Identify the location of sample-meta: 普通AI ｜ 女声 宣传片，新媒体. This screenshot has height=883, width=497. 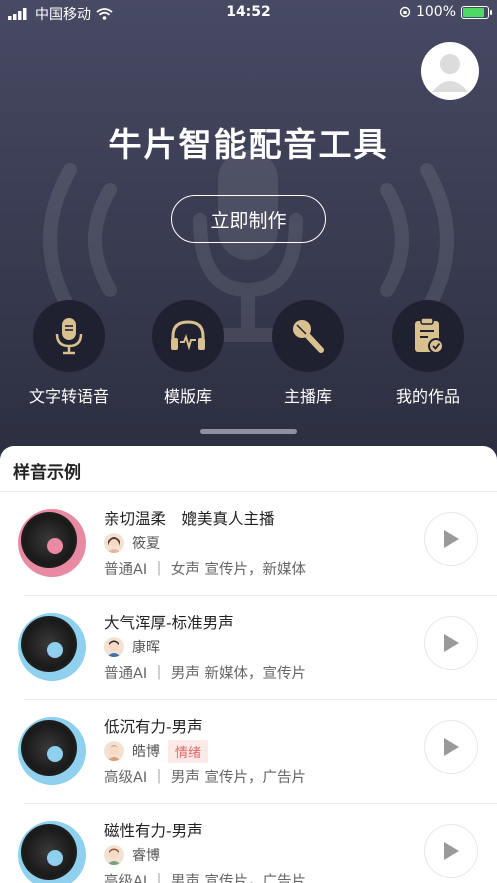
(205, 570).